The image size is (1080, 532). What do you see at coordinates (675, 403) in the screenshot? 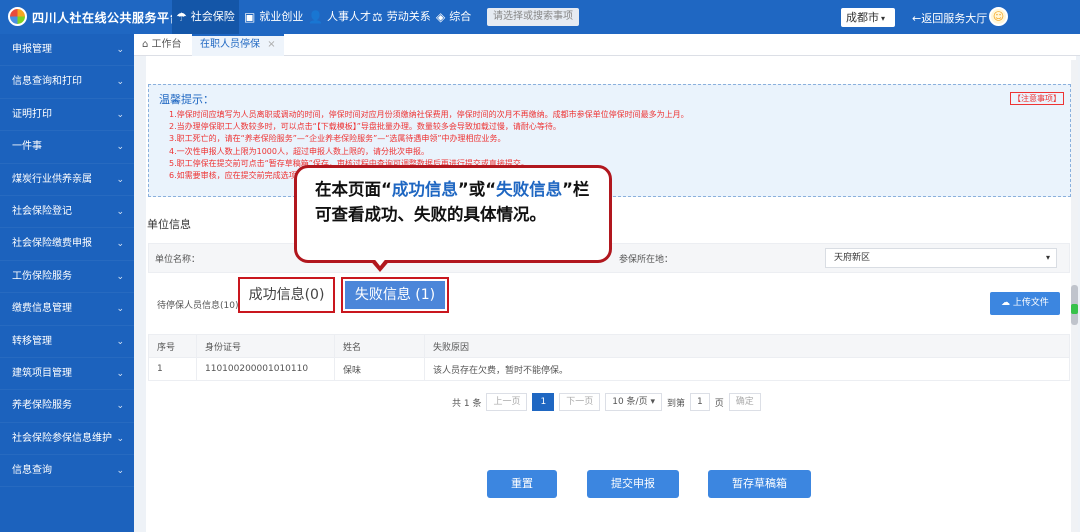
I see `goto-label: 到第` at bounding box center [675, 403].